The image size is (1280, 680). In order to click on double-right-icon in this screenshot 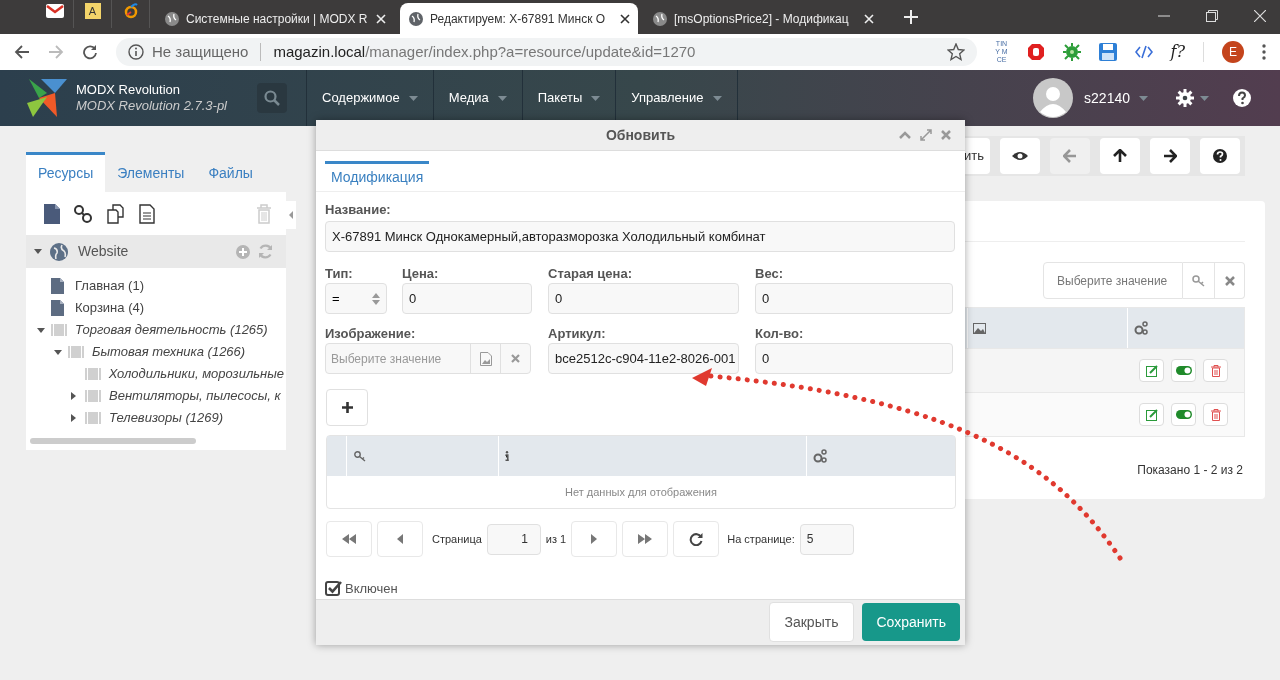, I will do `click(645, 539)`.